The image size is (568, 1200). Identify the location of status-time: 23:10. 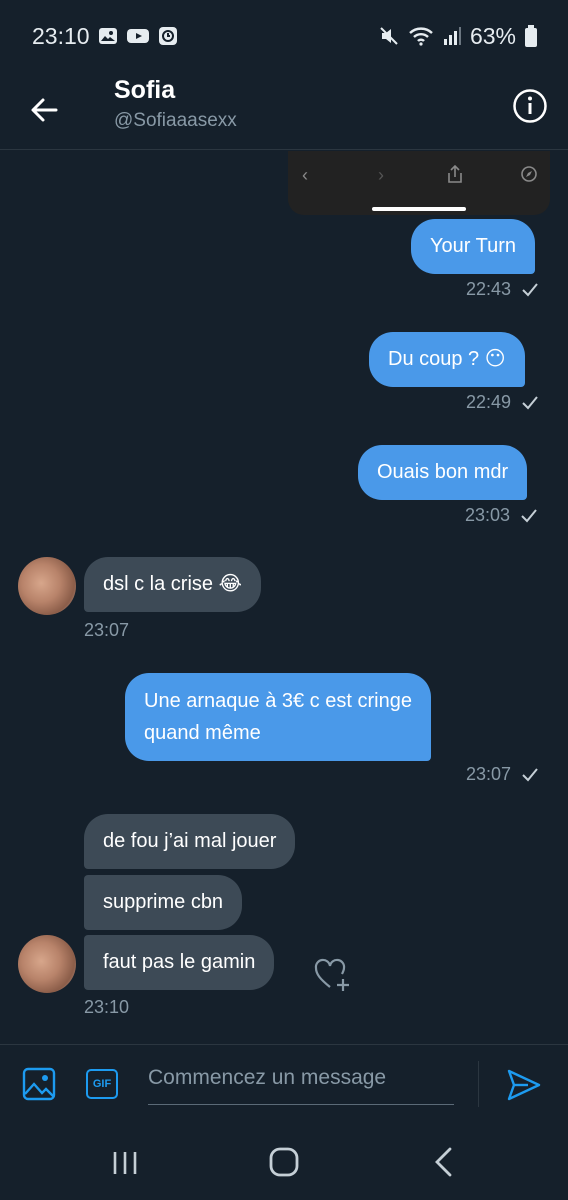
(61, 35).